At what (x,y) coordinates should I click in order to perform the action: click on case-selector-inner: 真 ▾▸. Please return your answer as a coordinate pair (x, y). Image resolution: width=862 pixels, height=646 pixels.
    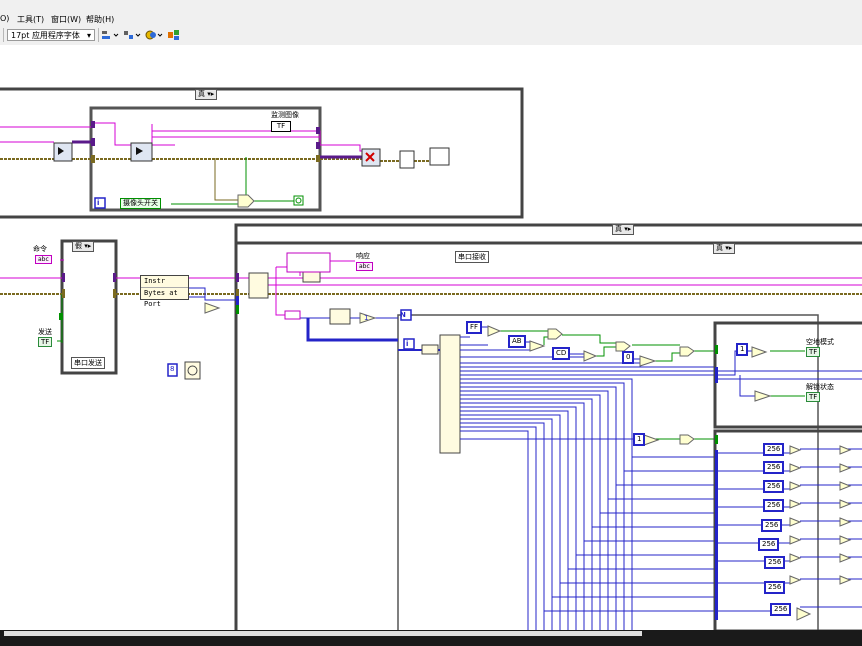
    Looking at the image, I should click on (724, 248).